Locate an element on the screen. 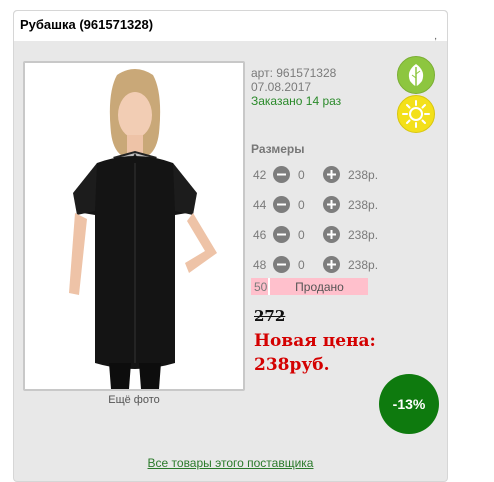  product-title: Рубашка (961571328) is located at coordinates (87, 24).